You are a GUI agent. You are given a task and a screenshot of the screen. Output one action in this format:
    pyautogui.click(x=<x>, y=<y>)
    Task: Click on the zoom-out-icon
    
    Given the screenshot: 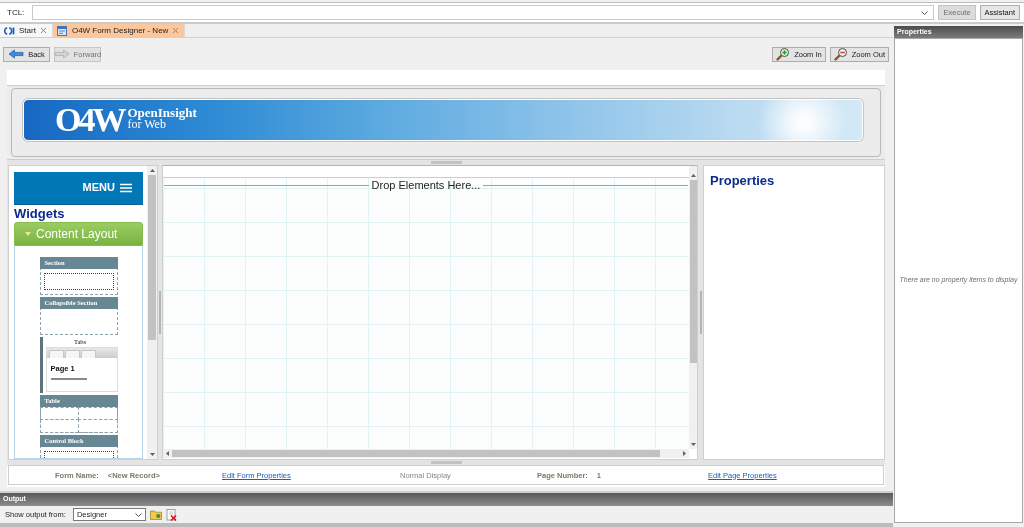 What is the action you would take?
    pyautogui.click(x=840, y=54)
    